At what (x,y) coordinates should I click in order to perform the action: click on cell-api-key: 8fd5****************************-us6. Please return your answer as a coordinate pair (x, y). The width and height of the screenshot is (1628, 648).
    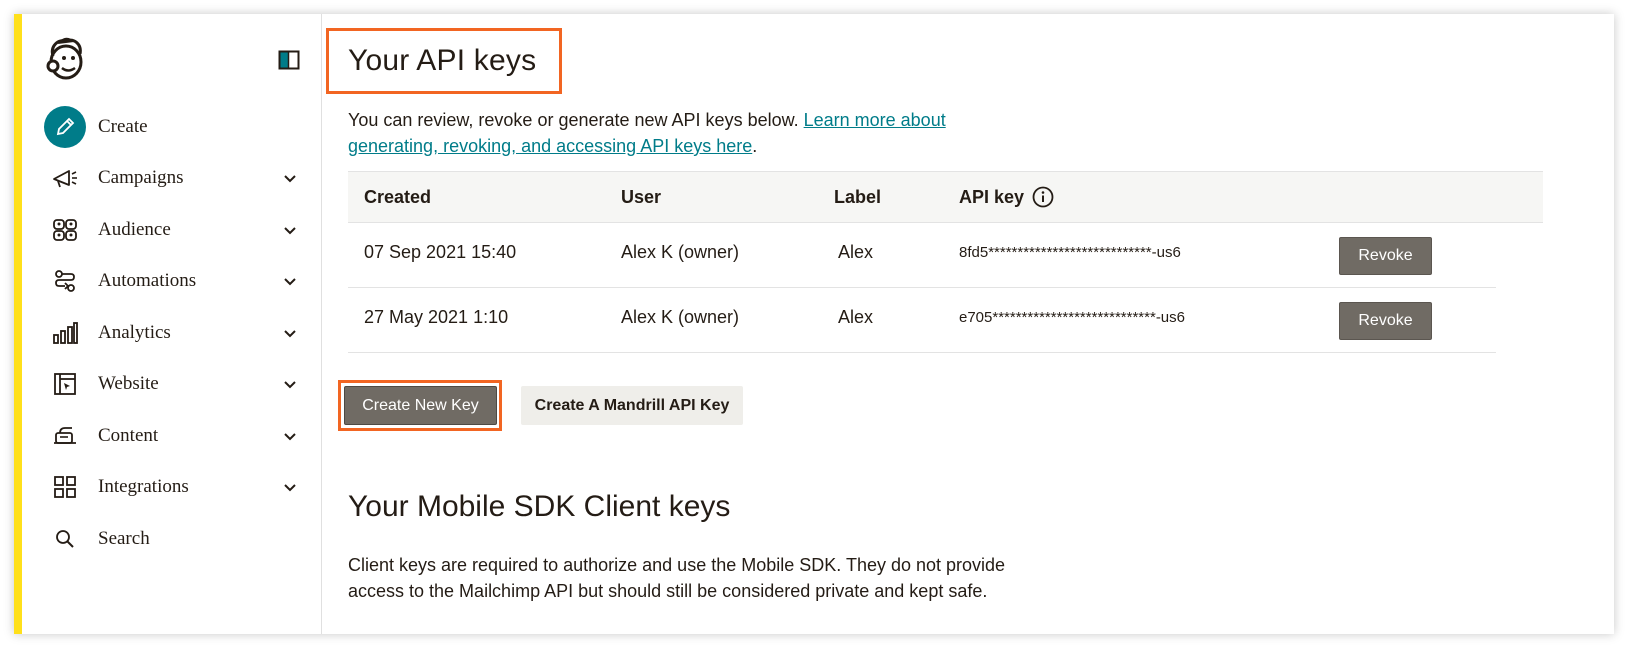
    Looking at the image, I should click on (1070, 252).